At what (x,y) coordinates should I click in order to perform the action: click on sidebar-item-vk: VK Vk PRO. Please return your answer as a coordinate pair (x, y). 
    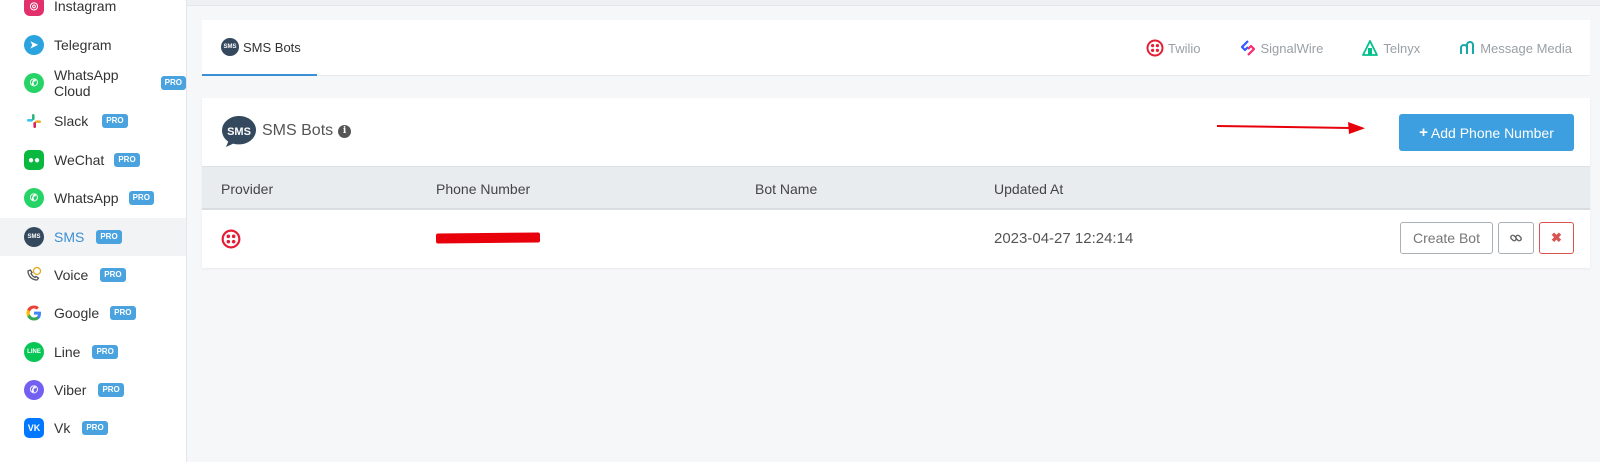
    Looking at the image, I should click on (93, 428).